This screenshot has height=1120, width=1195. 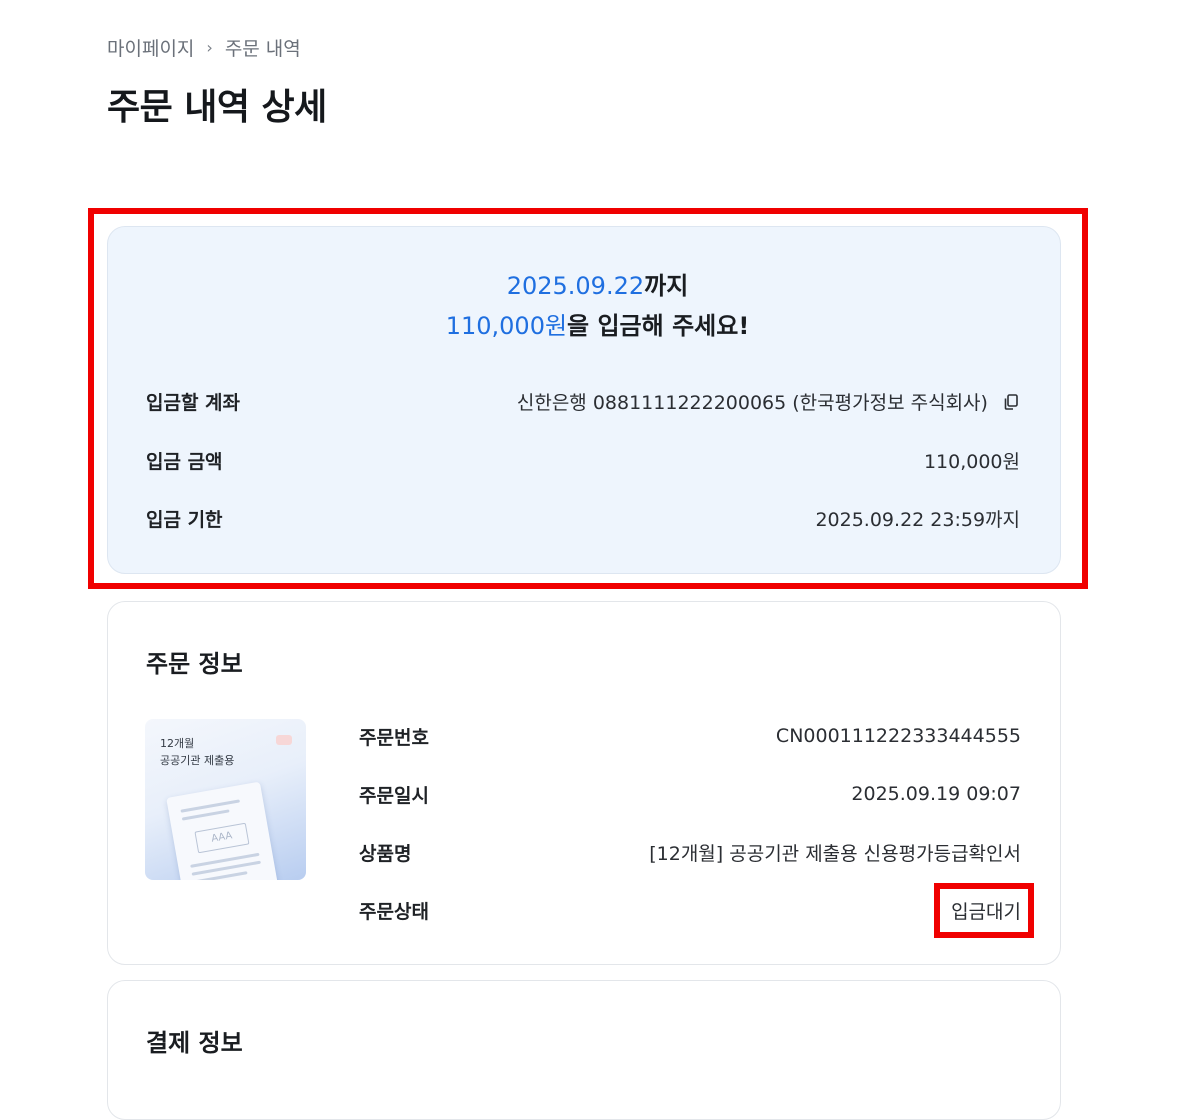 What do you see at coordinates (835, 853) in the screenshot?
I see `product-name-value: [12개월] 공공기관 제출용 신용평가등급확인서` at bounding box center [835, 853].